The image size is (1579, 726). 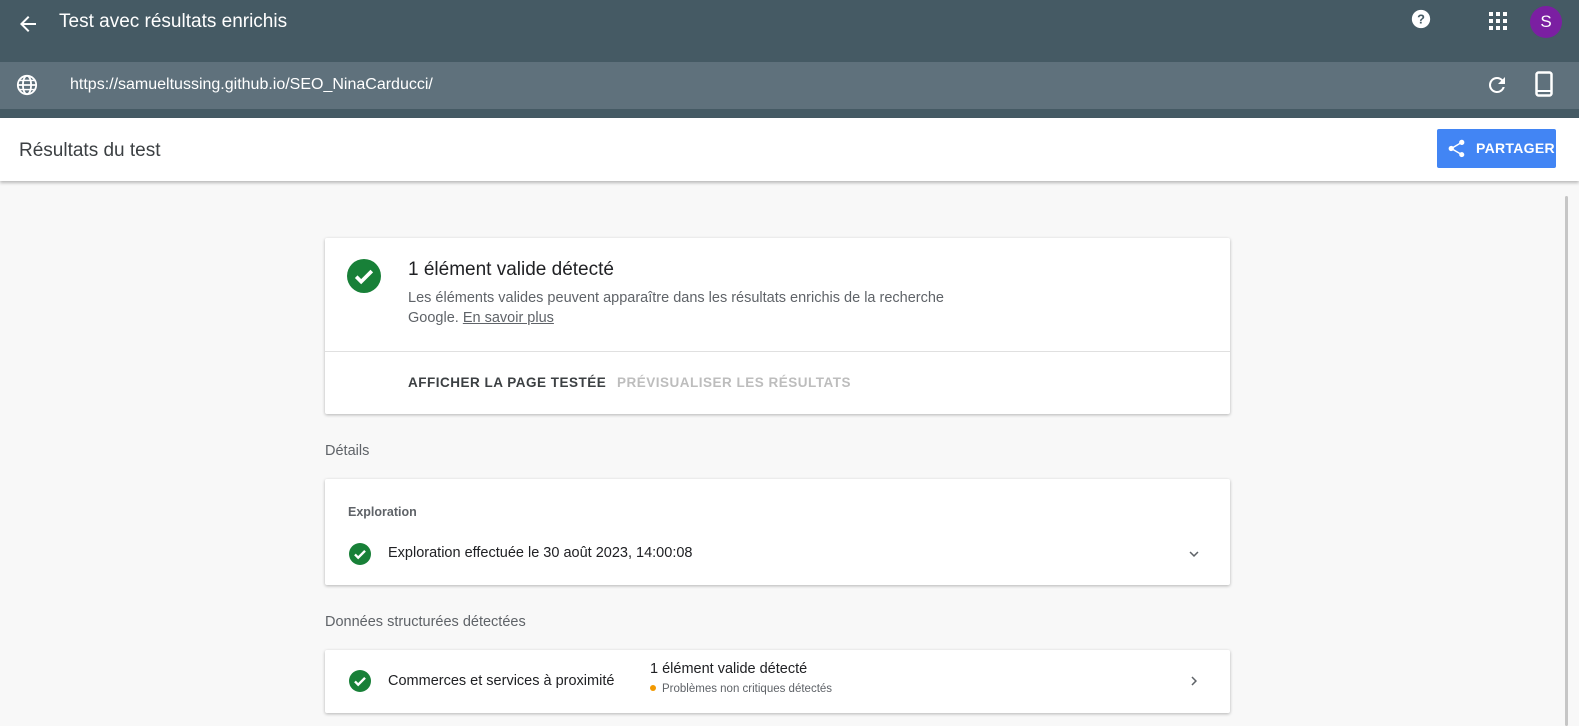 What do you see at coordinates (27, 85) in the screenshot?
I see `globe-icon` at bounding box center [27, 85].